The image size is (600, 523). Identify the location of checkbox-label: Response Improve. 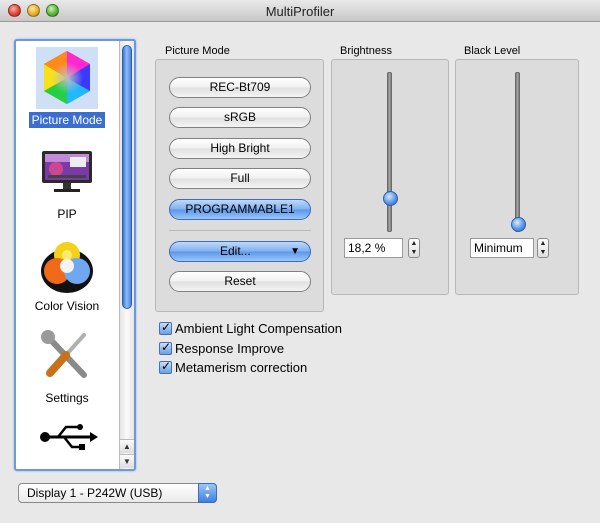
(230, 348).